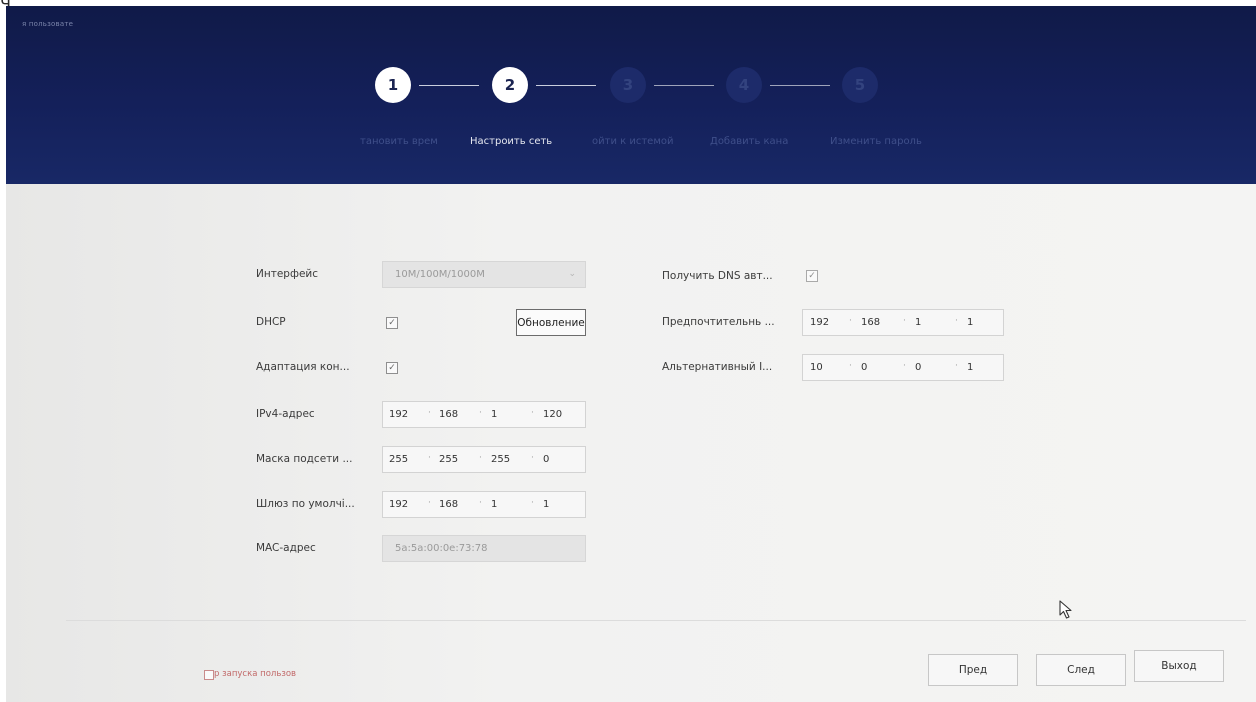 Image resolution: width=1256 pixels, height=702 pixels. Describe the element at coordinates (1065, 609) in the screenshot. I see `mouse-pointer-icon` at that location.